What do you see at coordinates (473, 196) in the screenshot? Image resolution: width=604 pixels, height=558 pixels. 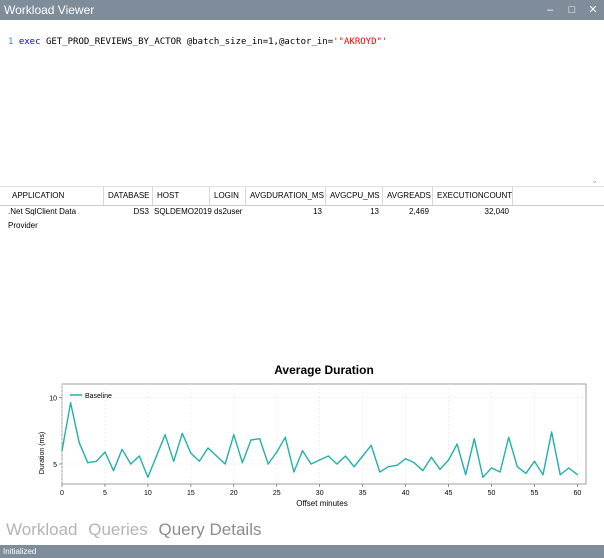 I see `column-header-executioncount: EXECUTIONCOUNT` at bounding box center [473, 196].